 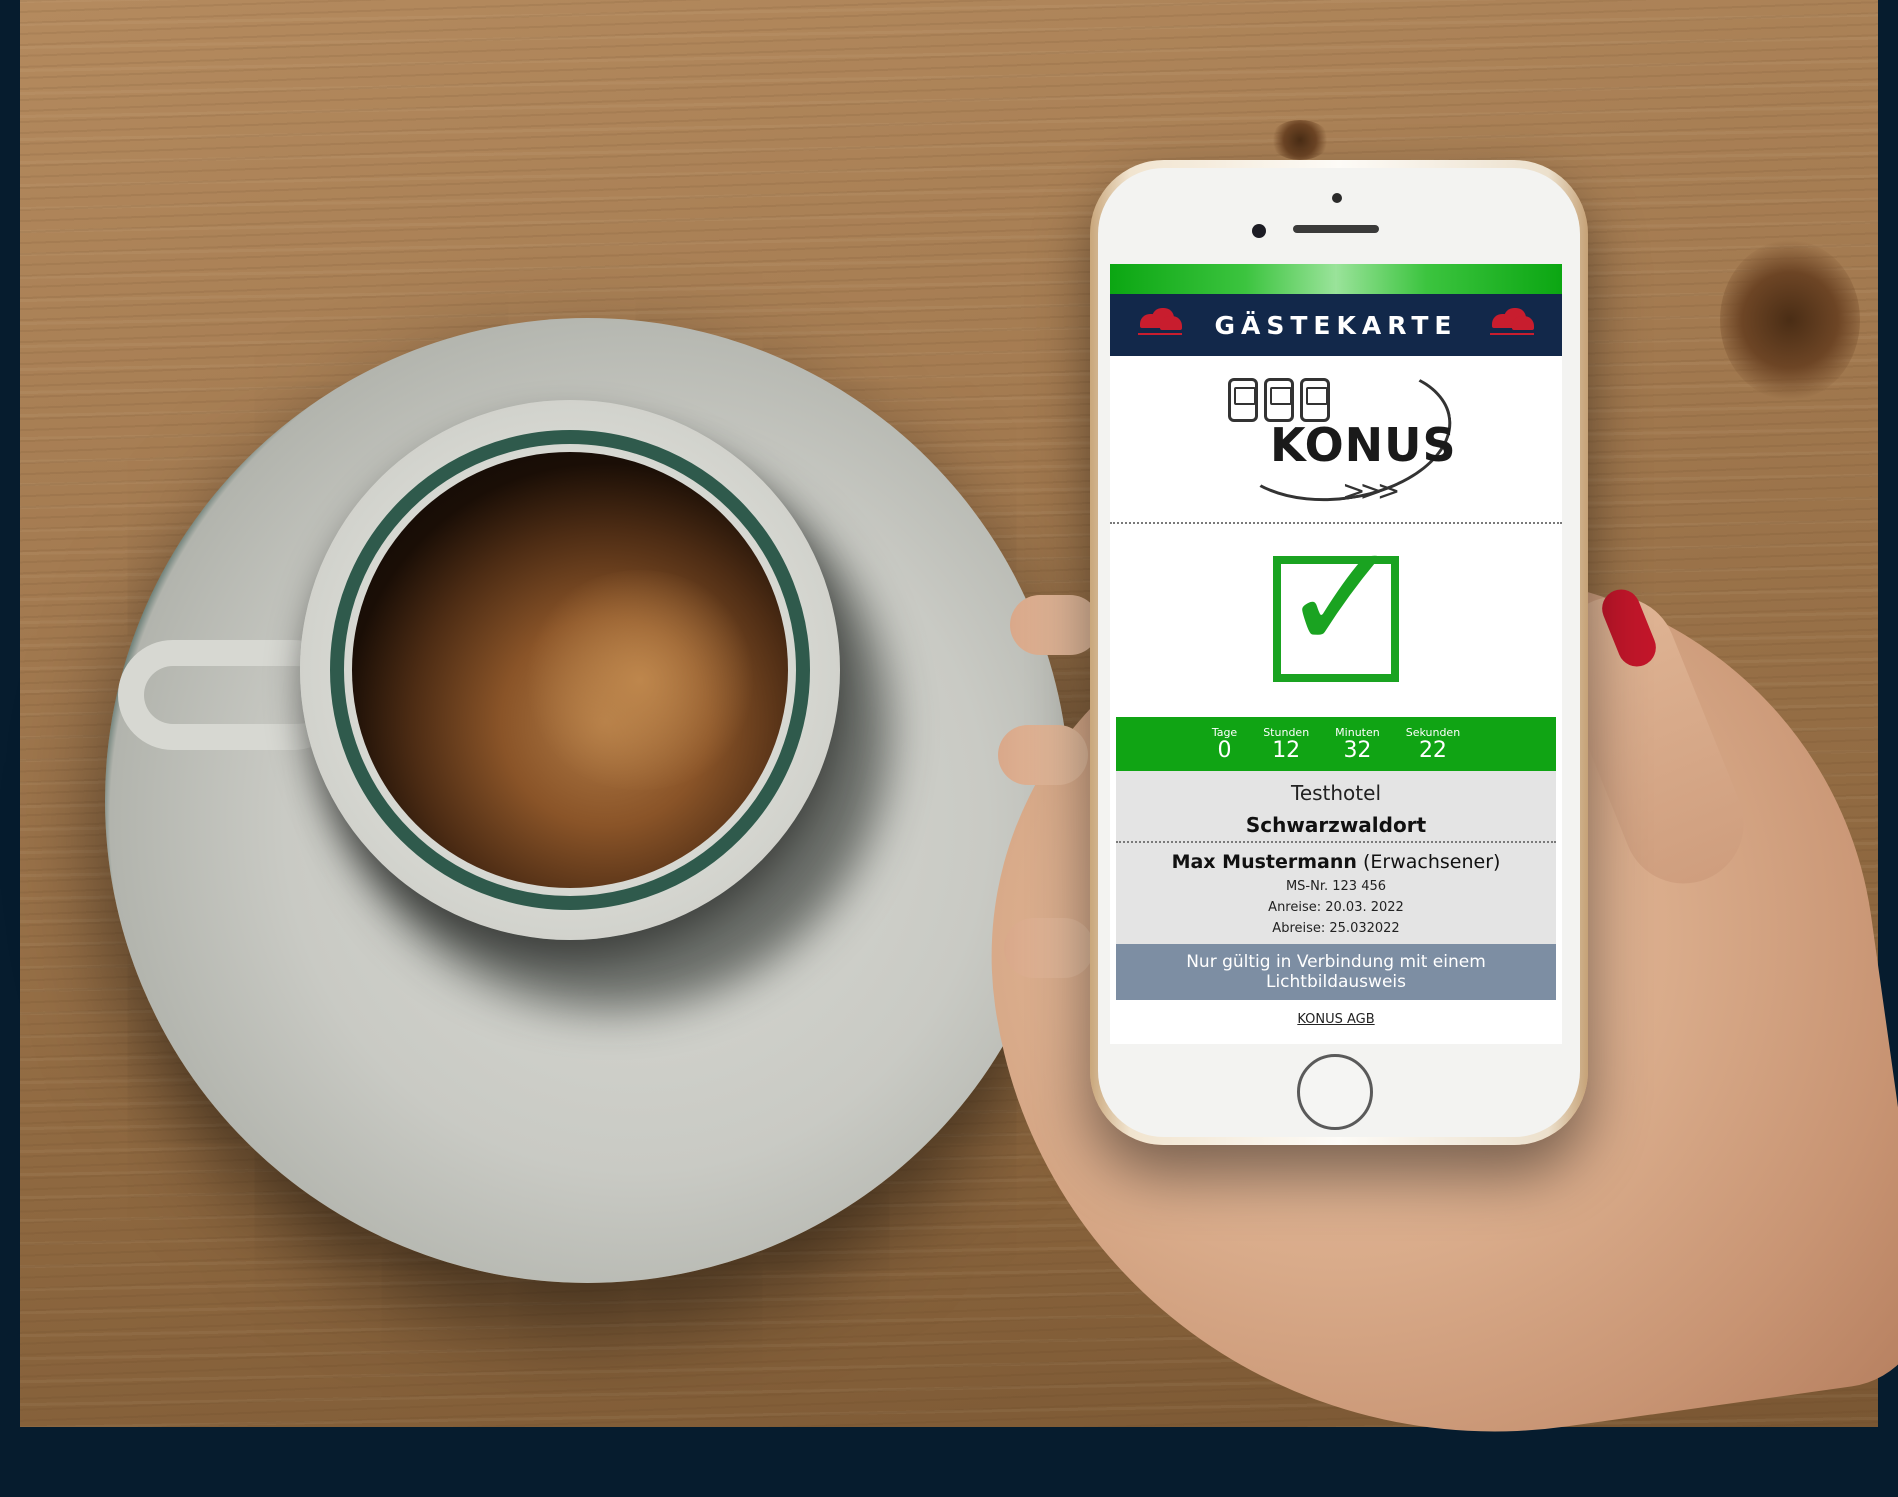 I want to click on agb-link: KONUS AGB, so click(x=1336, y=1019).